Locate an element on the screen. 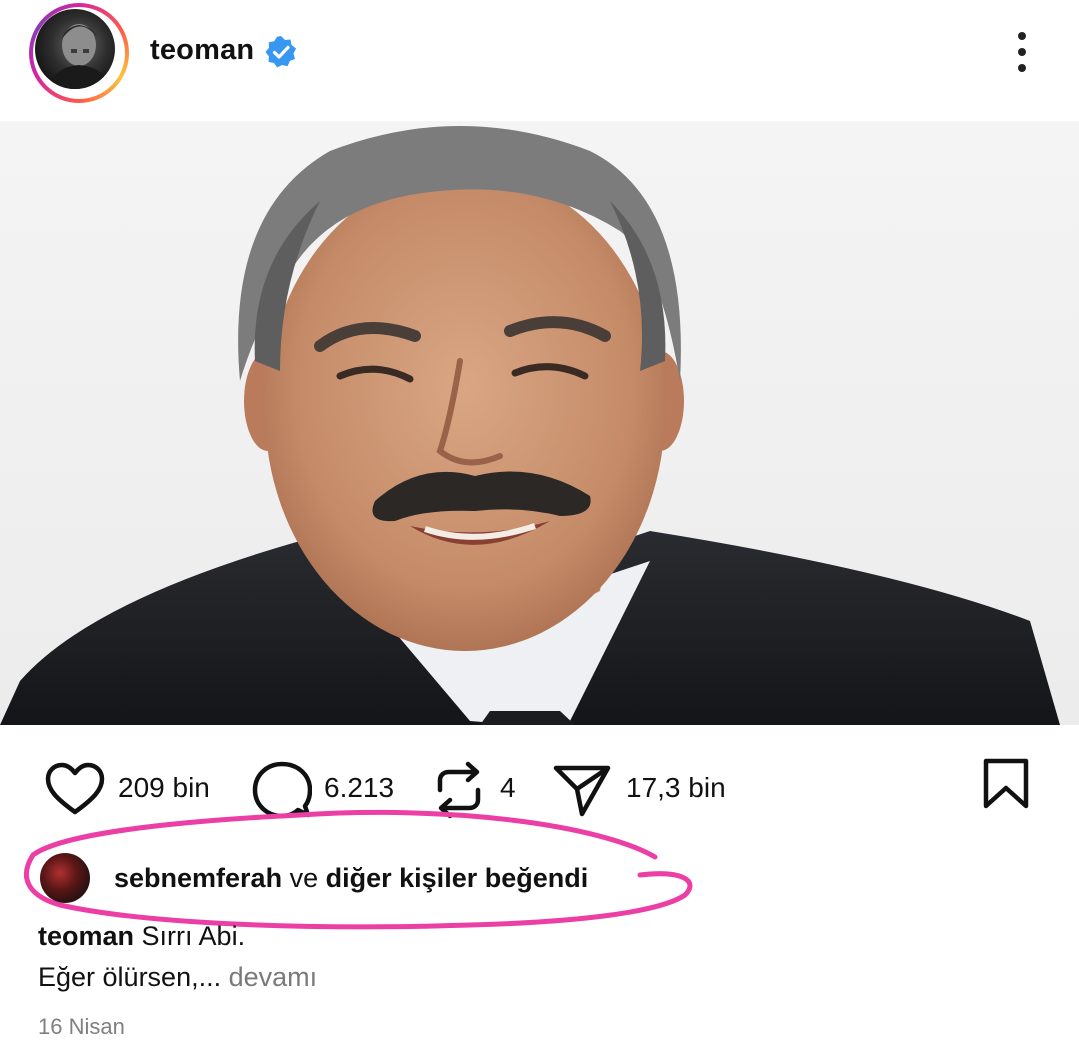 Image resolution: width=1079 pixels, height=1040 pixels. bookmark-icon is located at coordinates (1006, 784).